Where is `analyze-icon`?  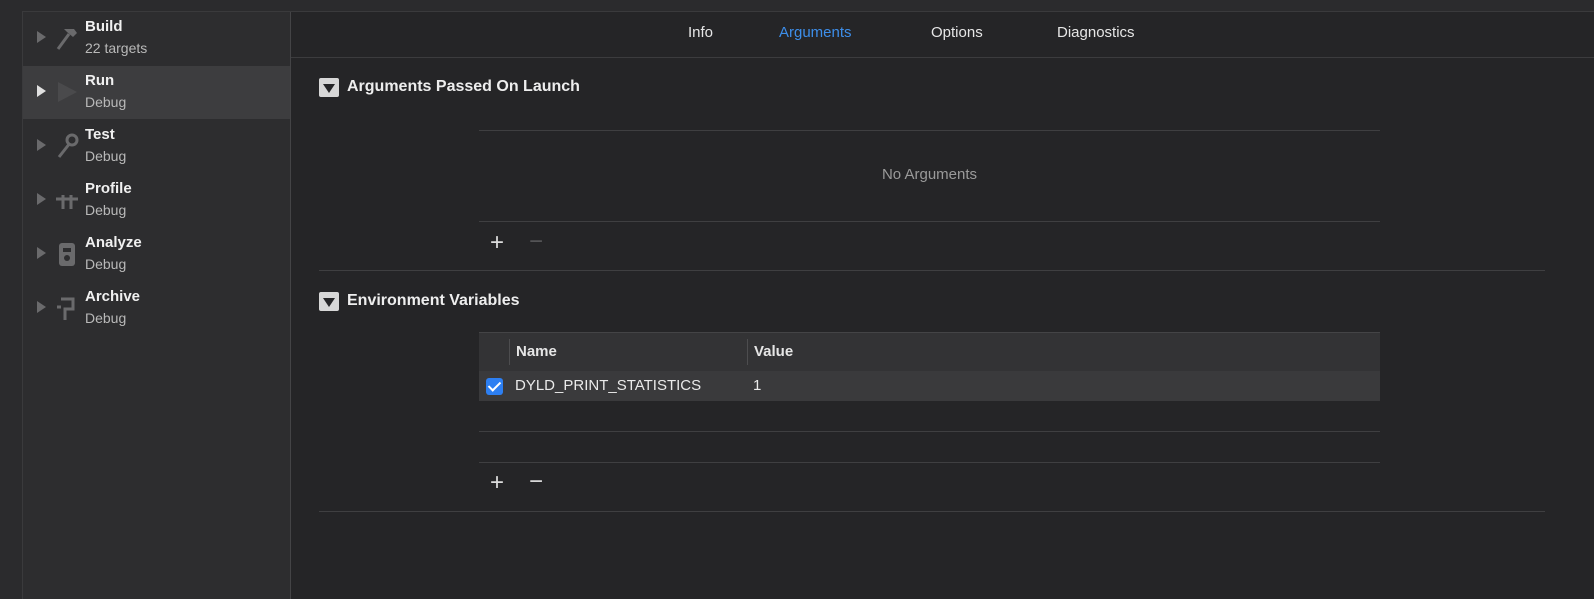 analyze-icon is located at coordinates (67, 254).